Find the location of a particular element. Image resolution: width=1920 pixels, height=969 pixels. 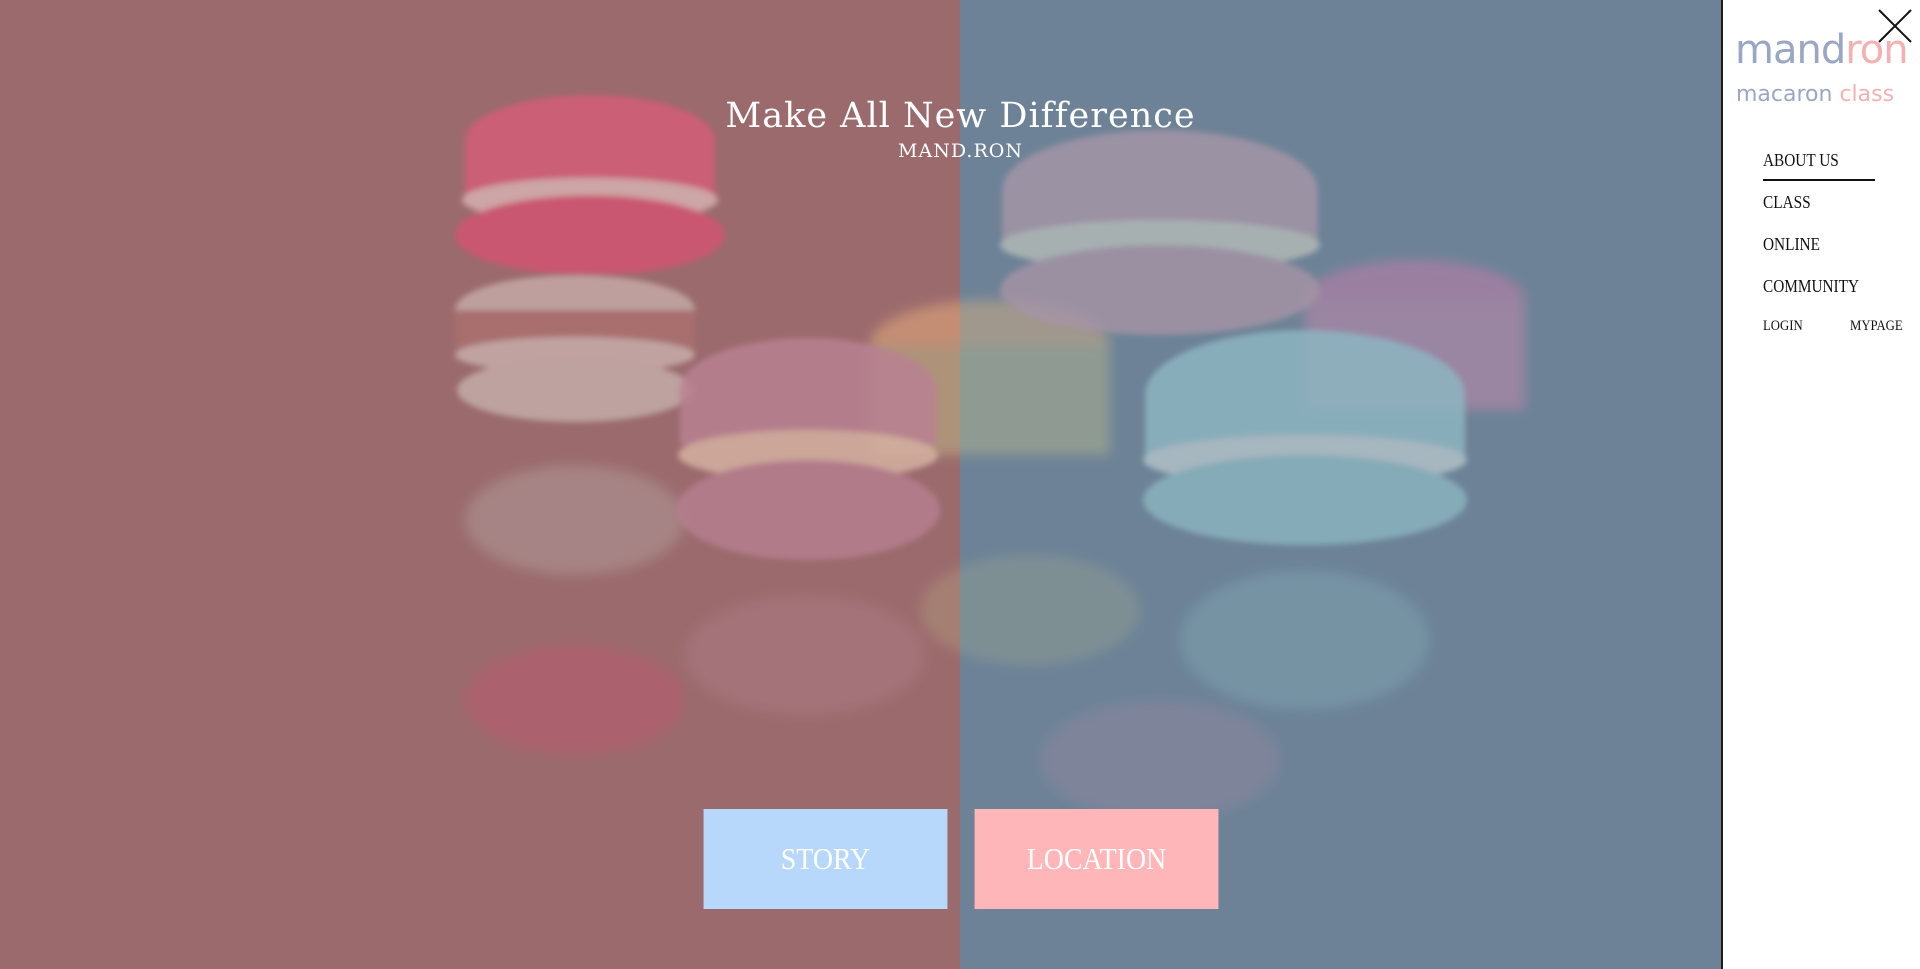

nav-item-about-us: ABOUT US is located at coordinates (1811, 169).